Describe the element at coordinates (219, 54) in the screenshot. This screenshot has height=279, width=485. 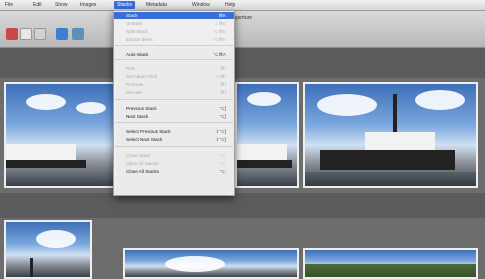
I see `menu-item-shortcut: ⌥⌘A` at that location.